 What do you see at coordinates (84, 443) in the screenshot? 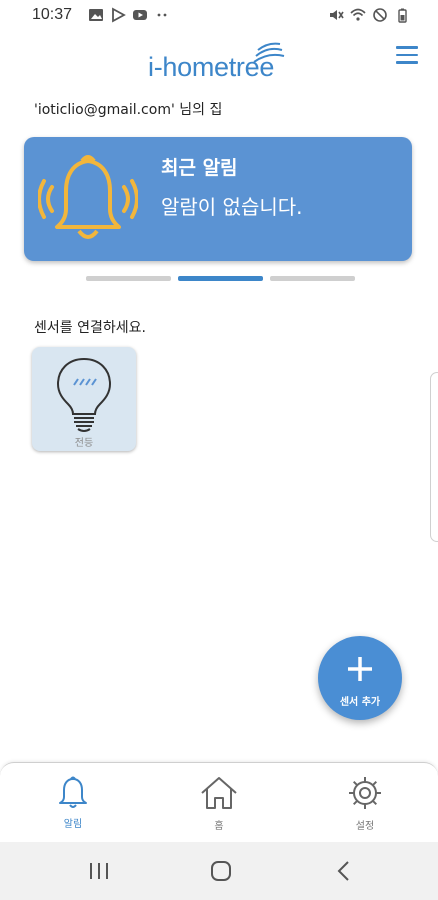
I see `sensor-label: 전등` at bounding box center [84, 443].